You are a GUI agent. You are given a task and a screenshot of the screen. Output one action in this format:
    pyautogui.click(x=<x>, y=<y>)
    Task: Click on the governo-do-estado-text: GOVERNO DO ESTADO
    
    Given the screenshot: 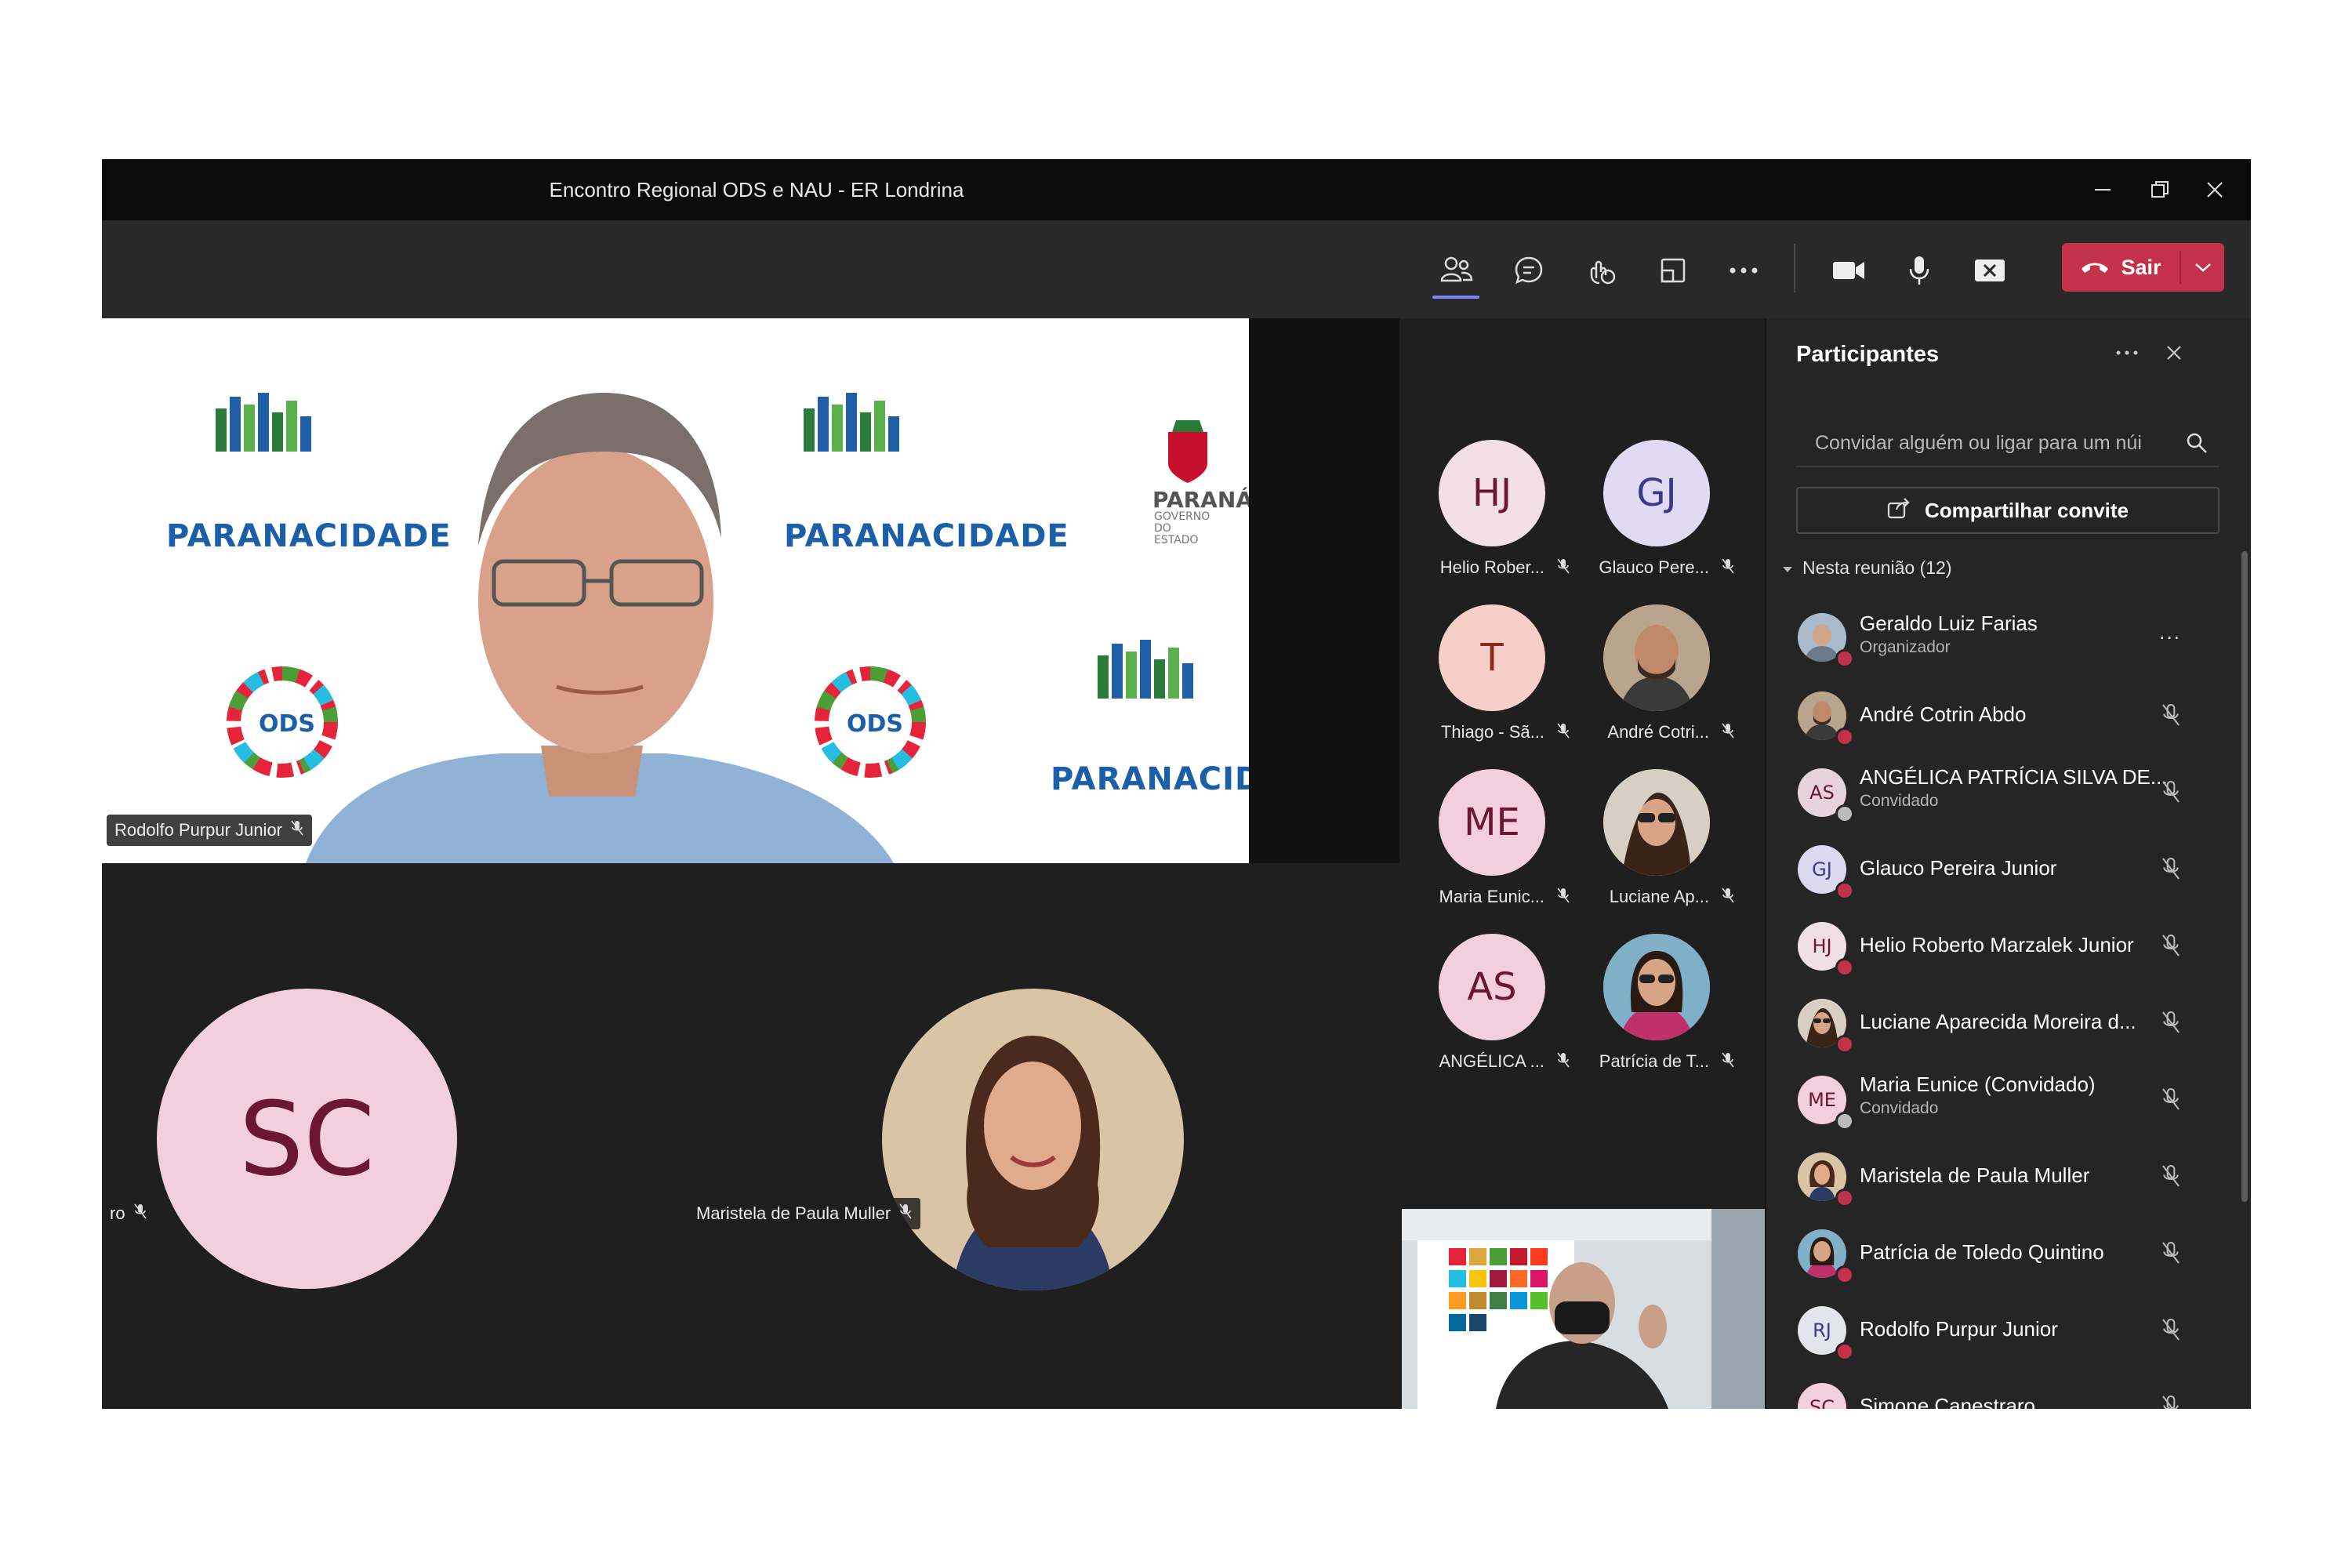 What is the action you would take?
    pyautogui.click(x=1182, y=528)
    